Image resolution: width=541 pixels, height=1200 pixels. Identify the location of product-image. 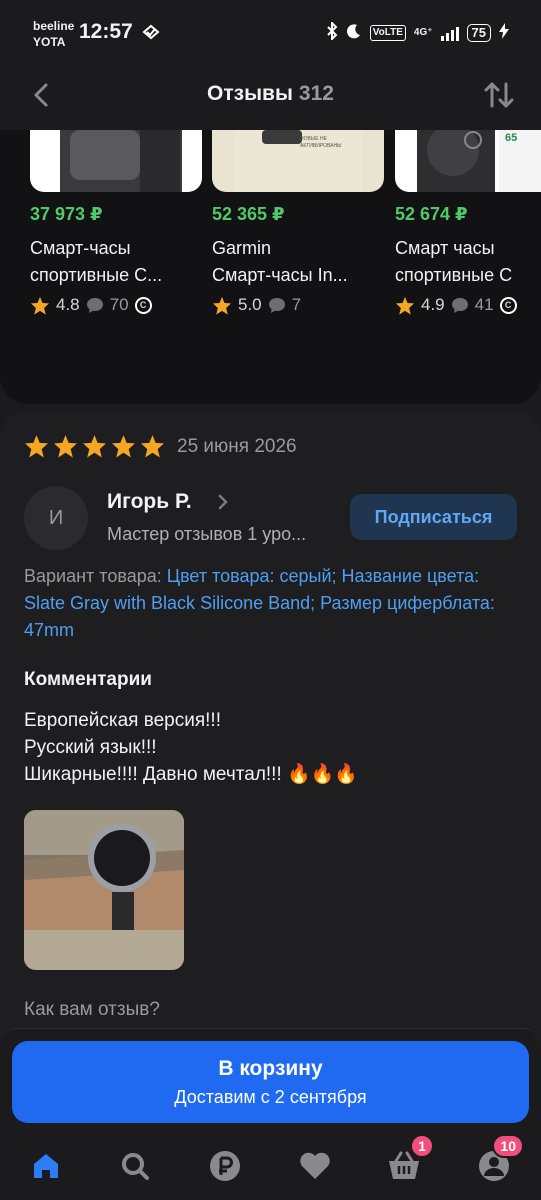
(116, 161).